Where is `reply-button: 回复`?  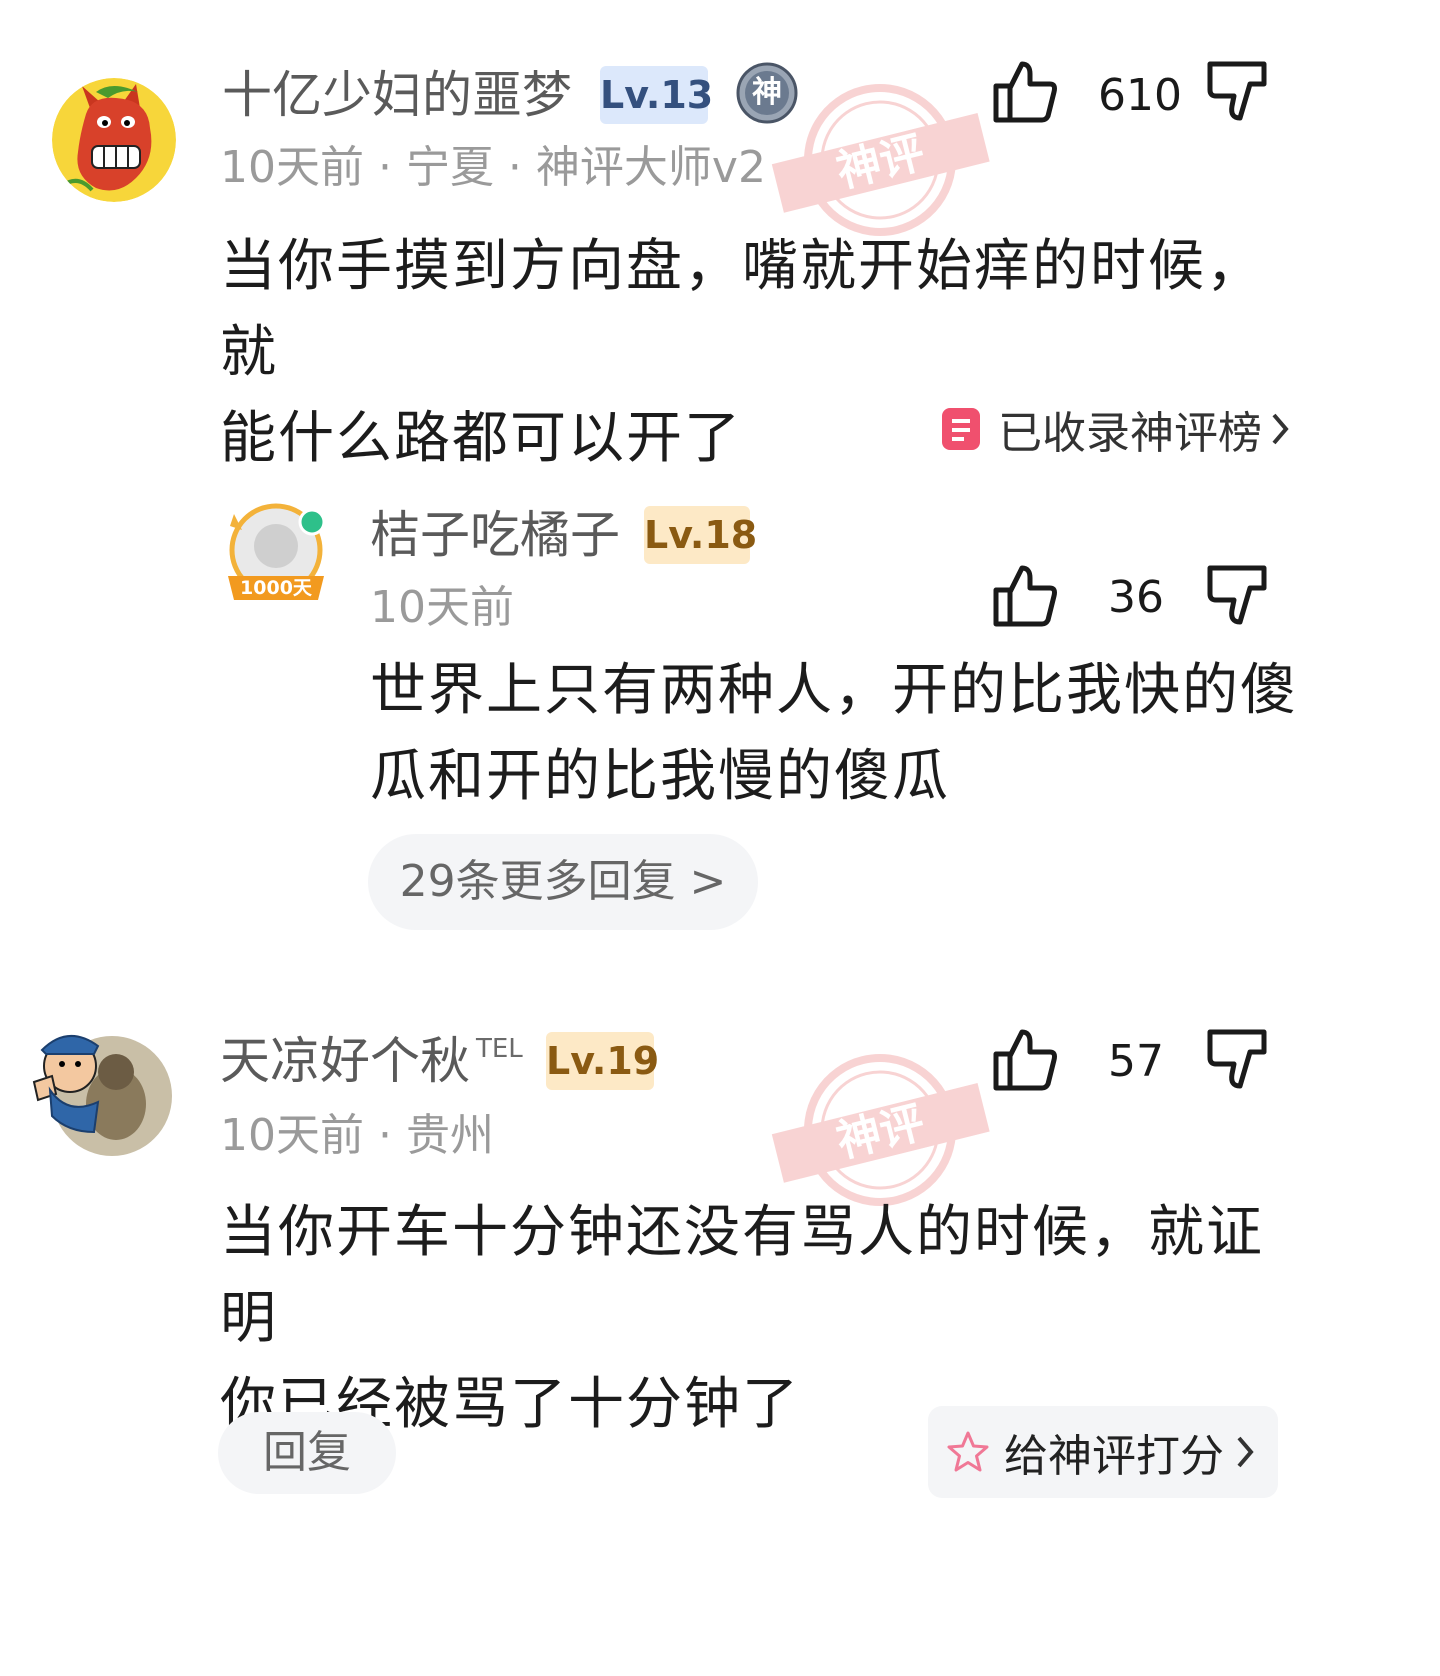 reply-button: 回复 is located at coordinates (307, 1453).